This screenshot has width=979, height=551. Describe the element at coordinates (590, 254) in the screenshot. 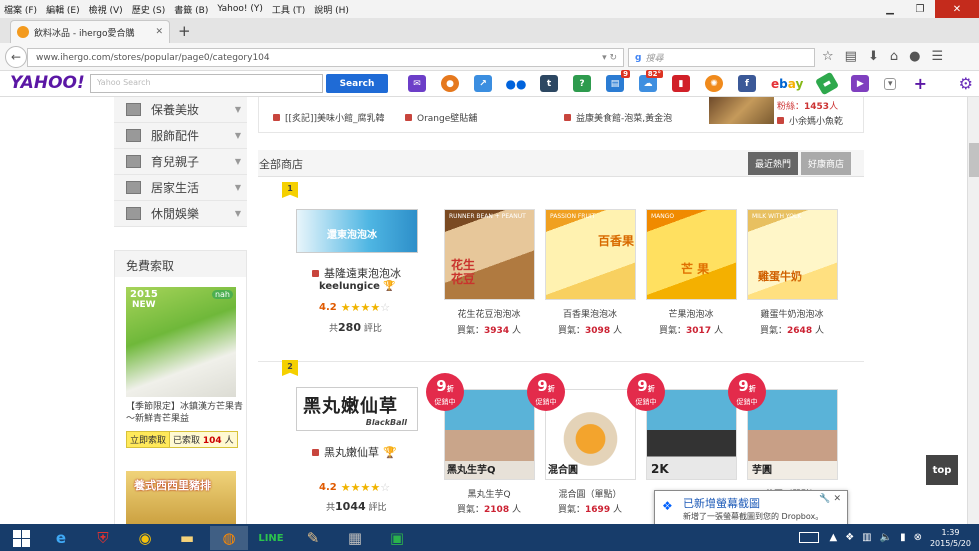

I see `product-image: PASSION FRUIT 百香果` at that location.